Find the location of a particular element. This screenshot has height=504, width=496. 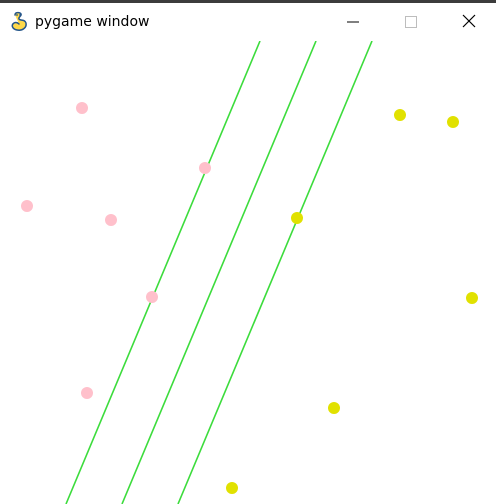

title-bar: pygame window is located at coordinates (248, 22).